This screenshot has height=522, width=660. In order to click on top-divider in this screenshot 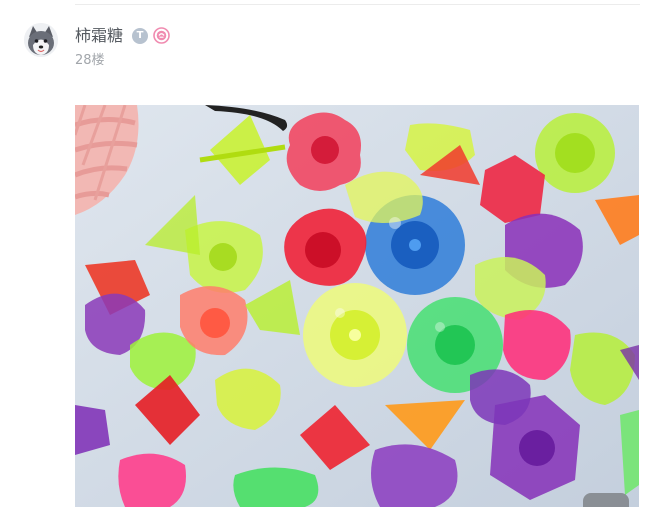, I will do `click(357, 4)`.